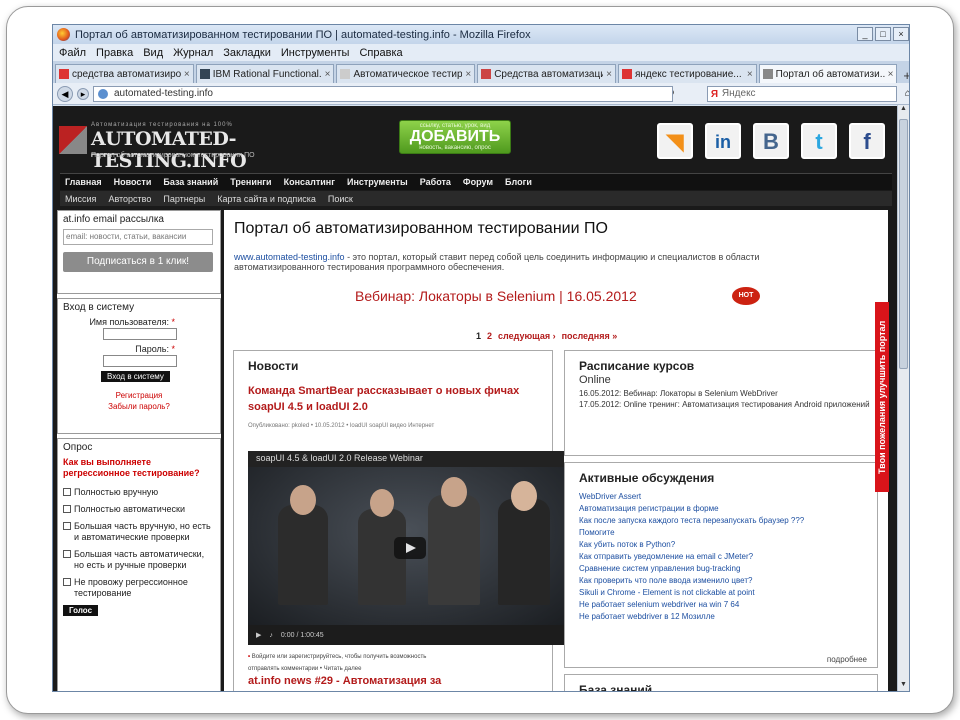 The height and width of the screenshot is (720, 960). I want to click on subnav-authorship: Авторство, so click(129, 199).